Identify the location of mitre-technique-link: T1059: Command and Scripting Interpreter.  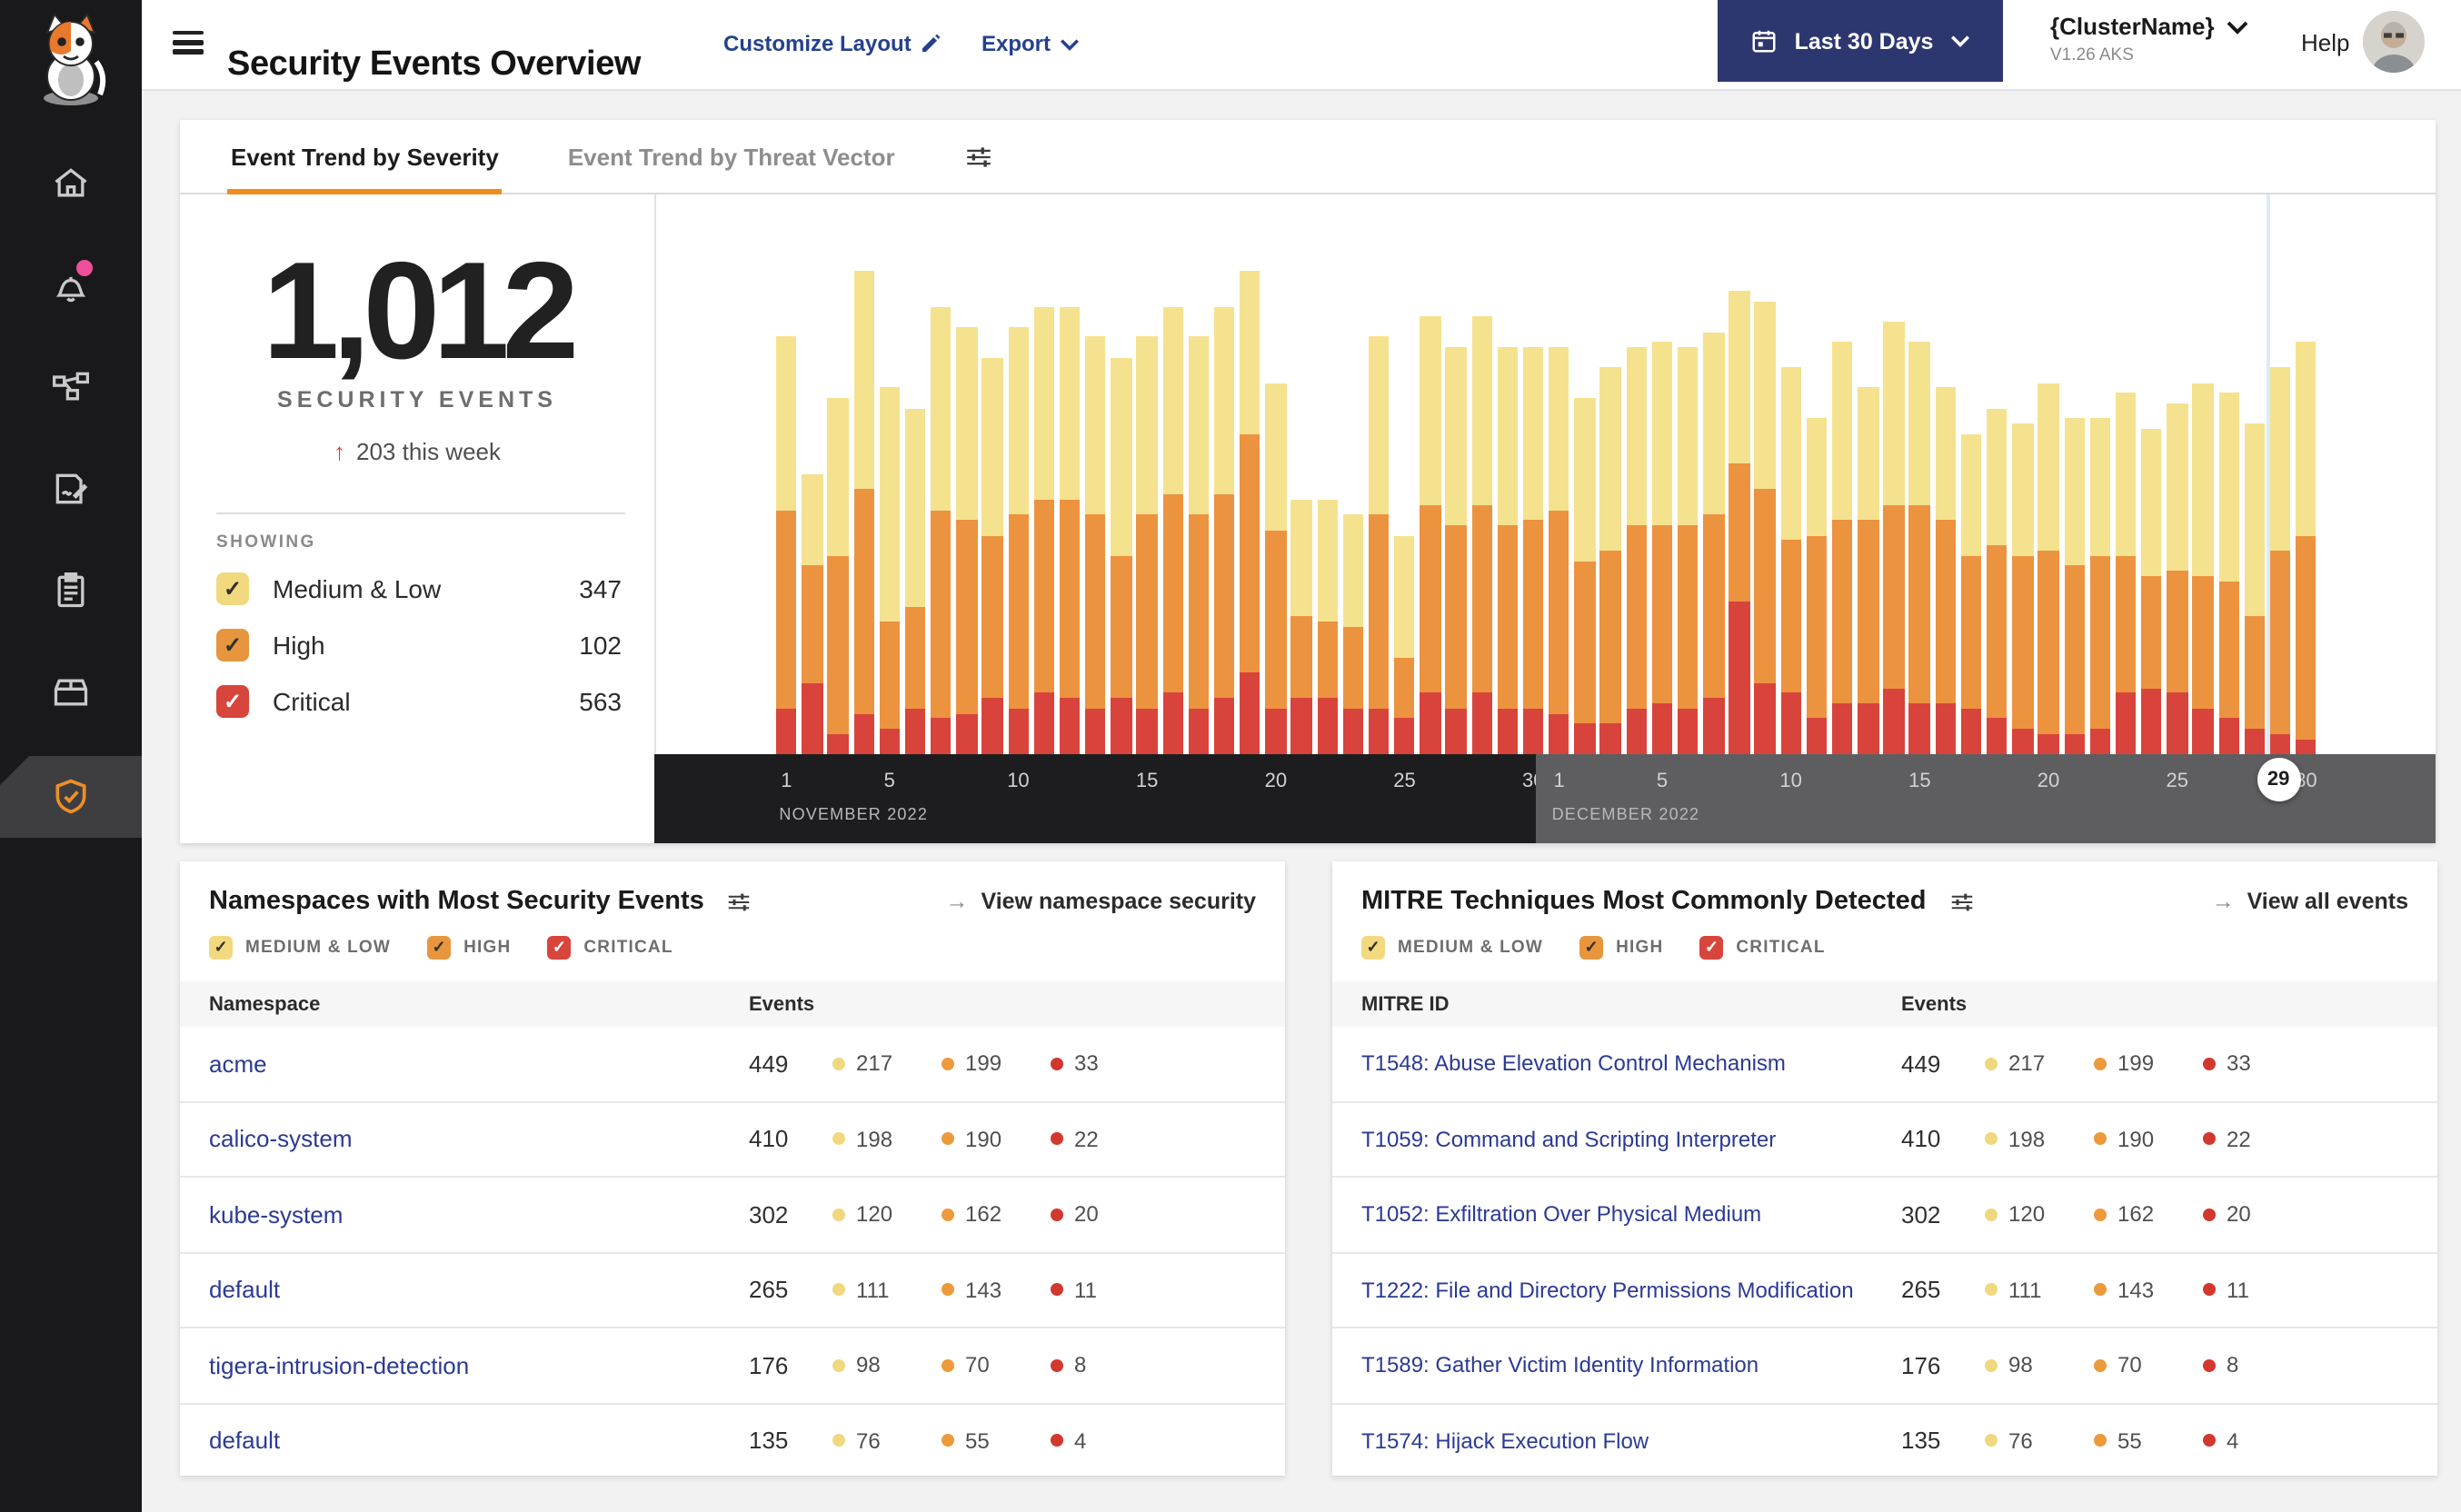
(1631, 1139).